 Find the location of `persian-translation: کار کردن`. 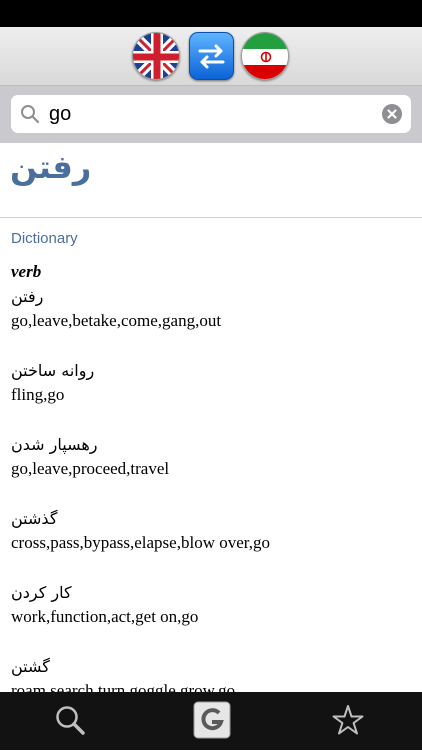

persian-translation: کار کردن is located at coordinates (41, 592).